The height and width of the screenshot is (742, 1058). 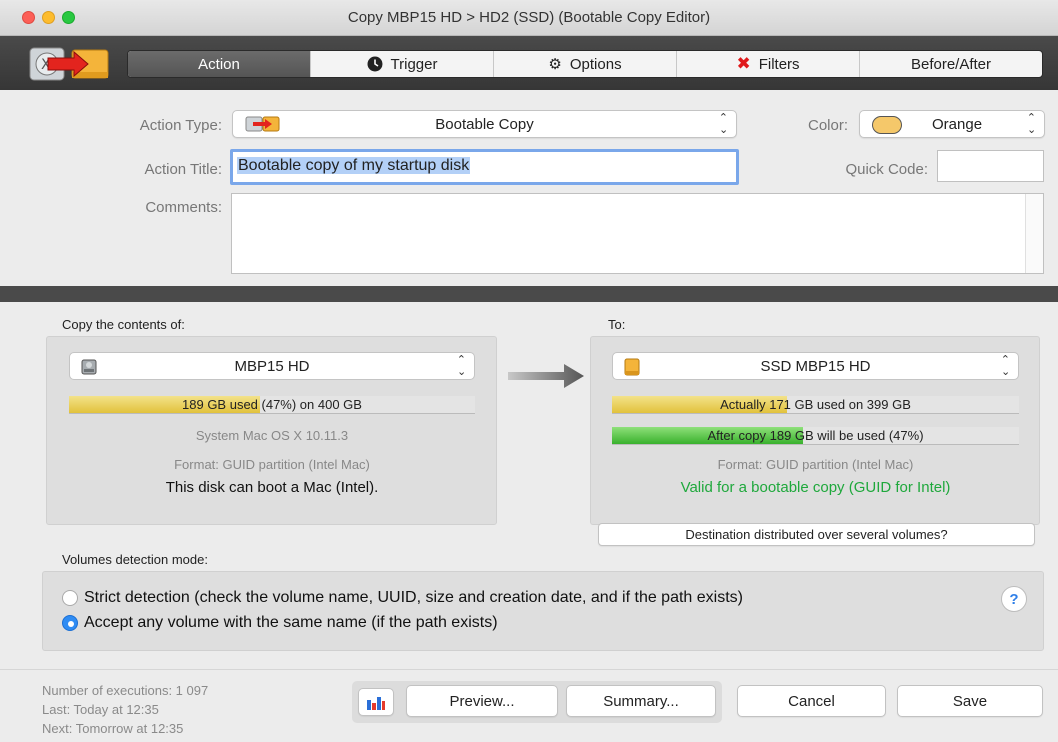 I want to click on detection-section-label: Volumes detection mode:, so click(x=135, y=559).